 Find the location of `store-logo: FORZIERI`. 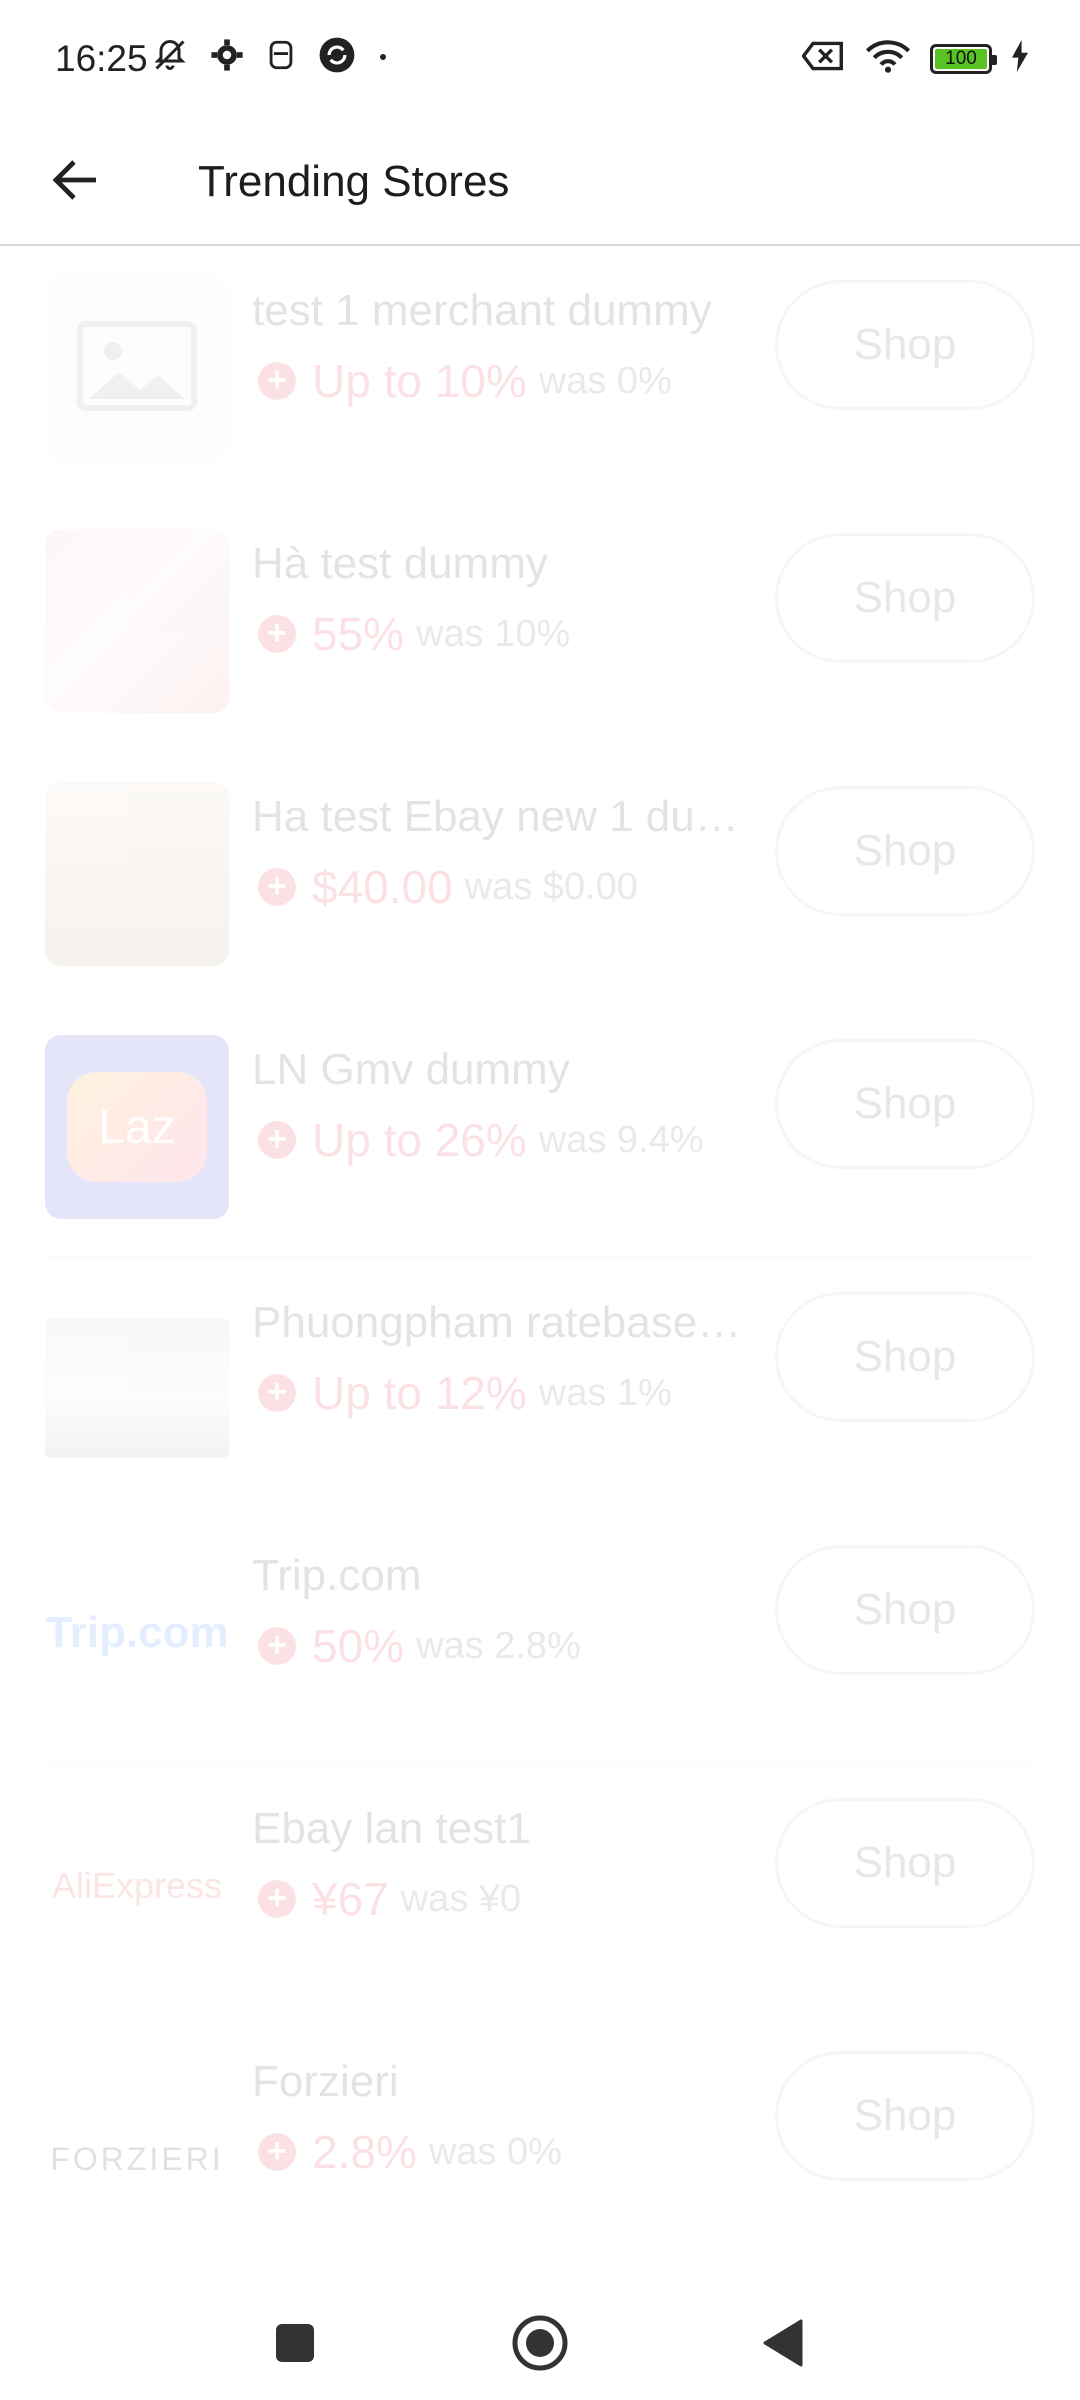

store-logo: FORZIERI is located at coordinates (137, 2159).